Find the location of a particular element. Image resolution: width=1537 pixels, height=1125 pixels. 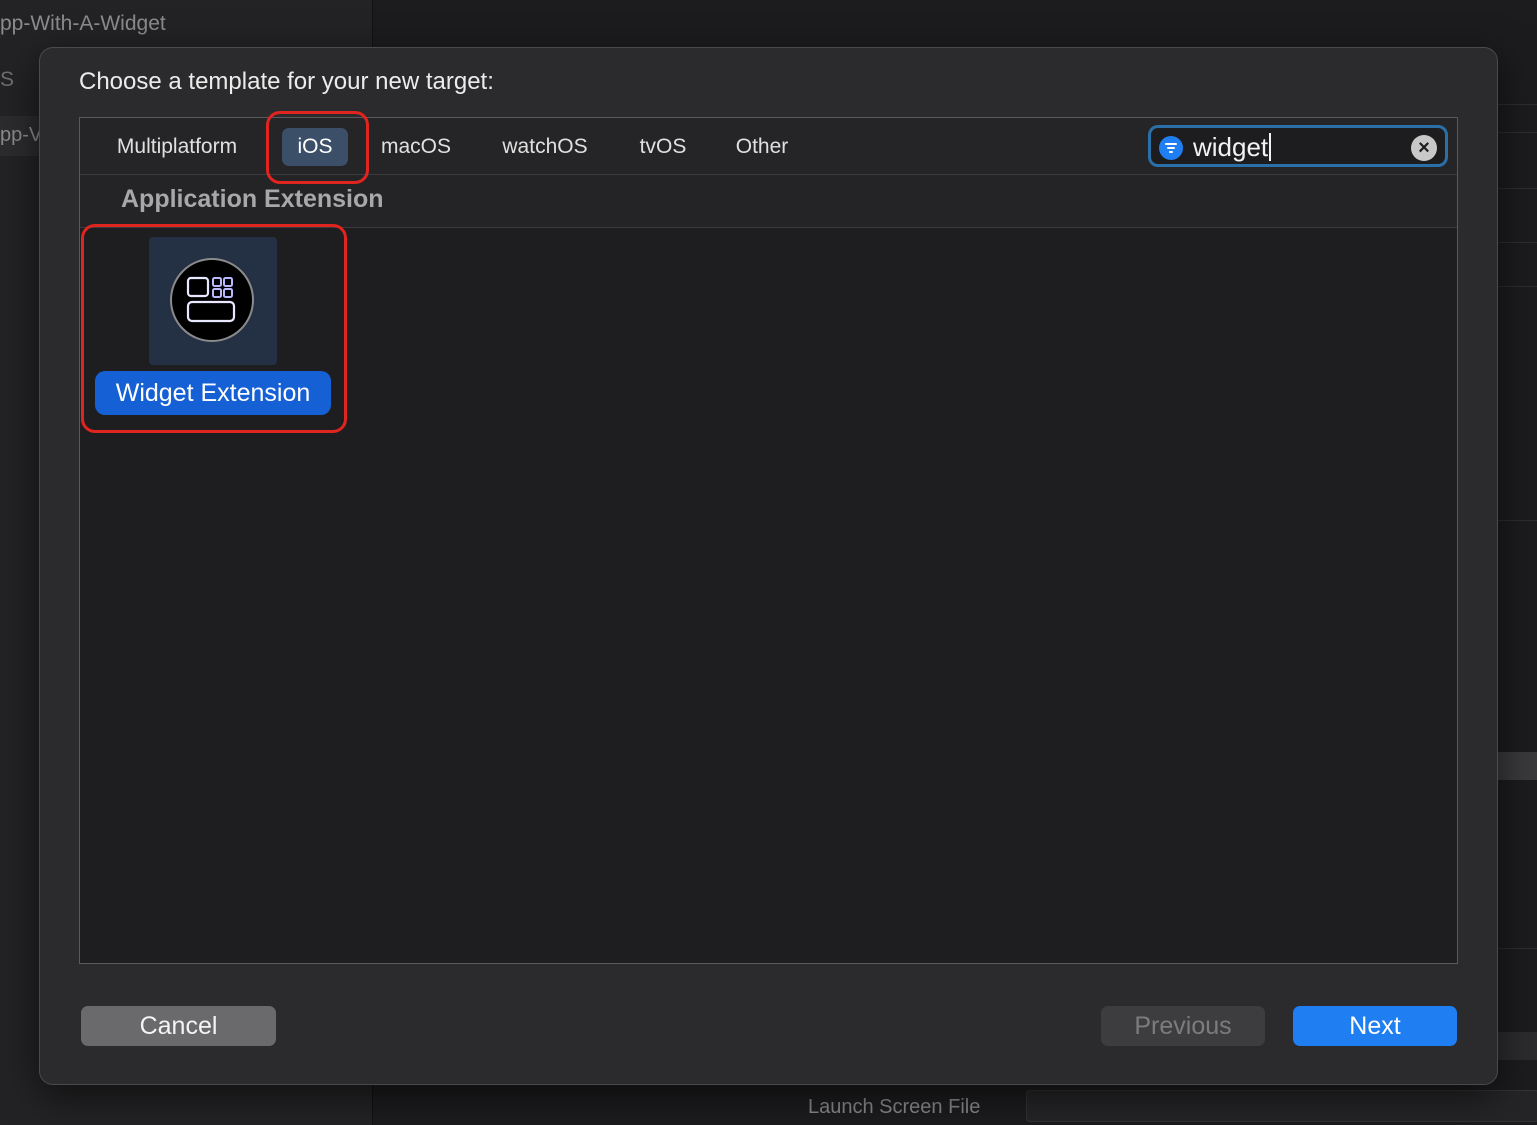

text-caret is located at coordinates (1270, 147).